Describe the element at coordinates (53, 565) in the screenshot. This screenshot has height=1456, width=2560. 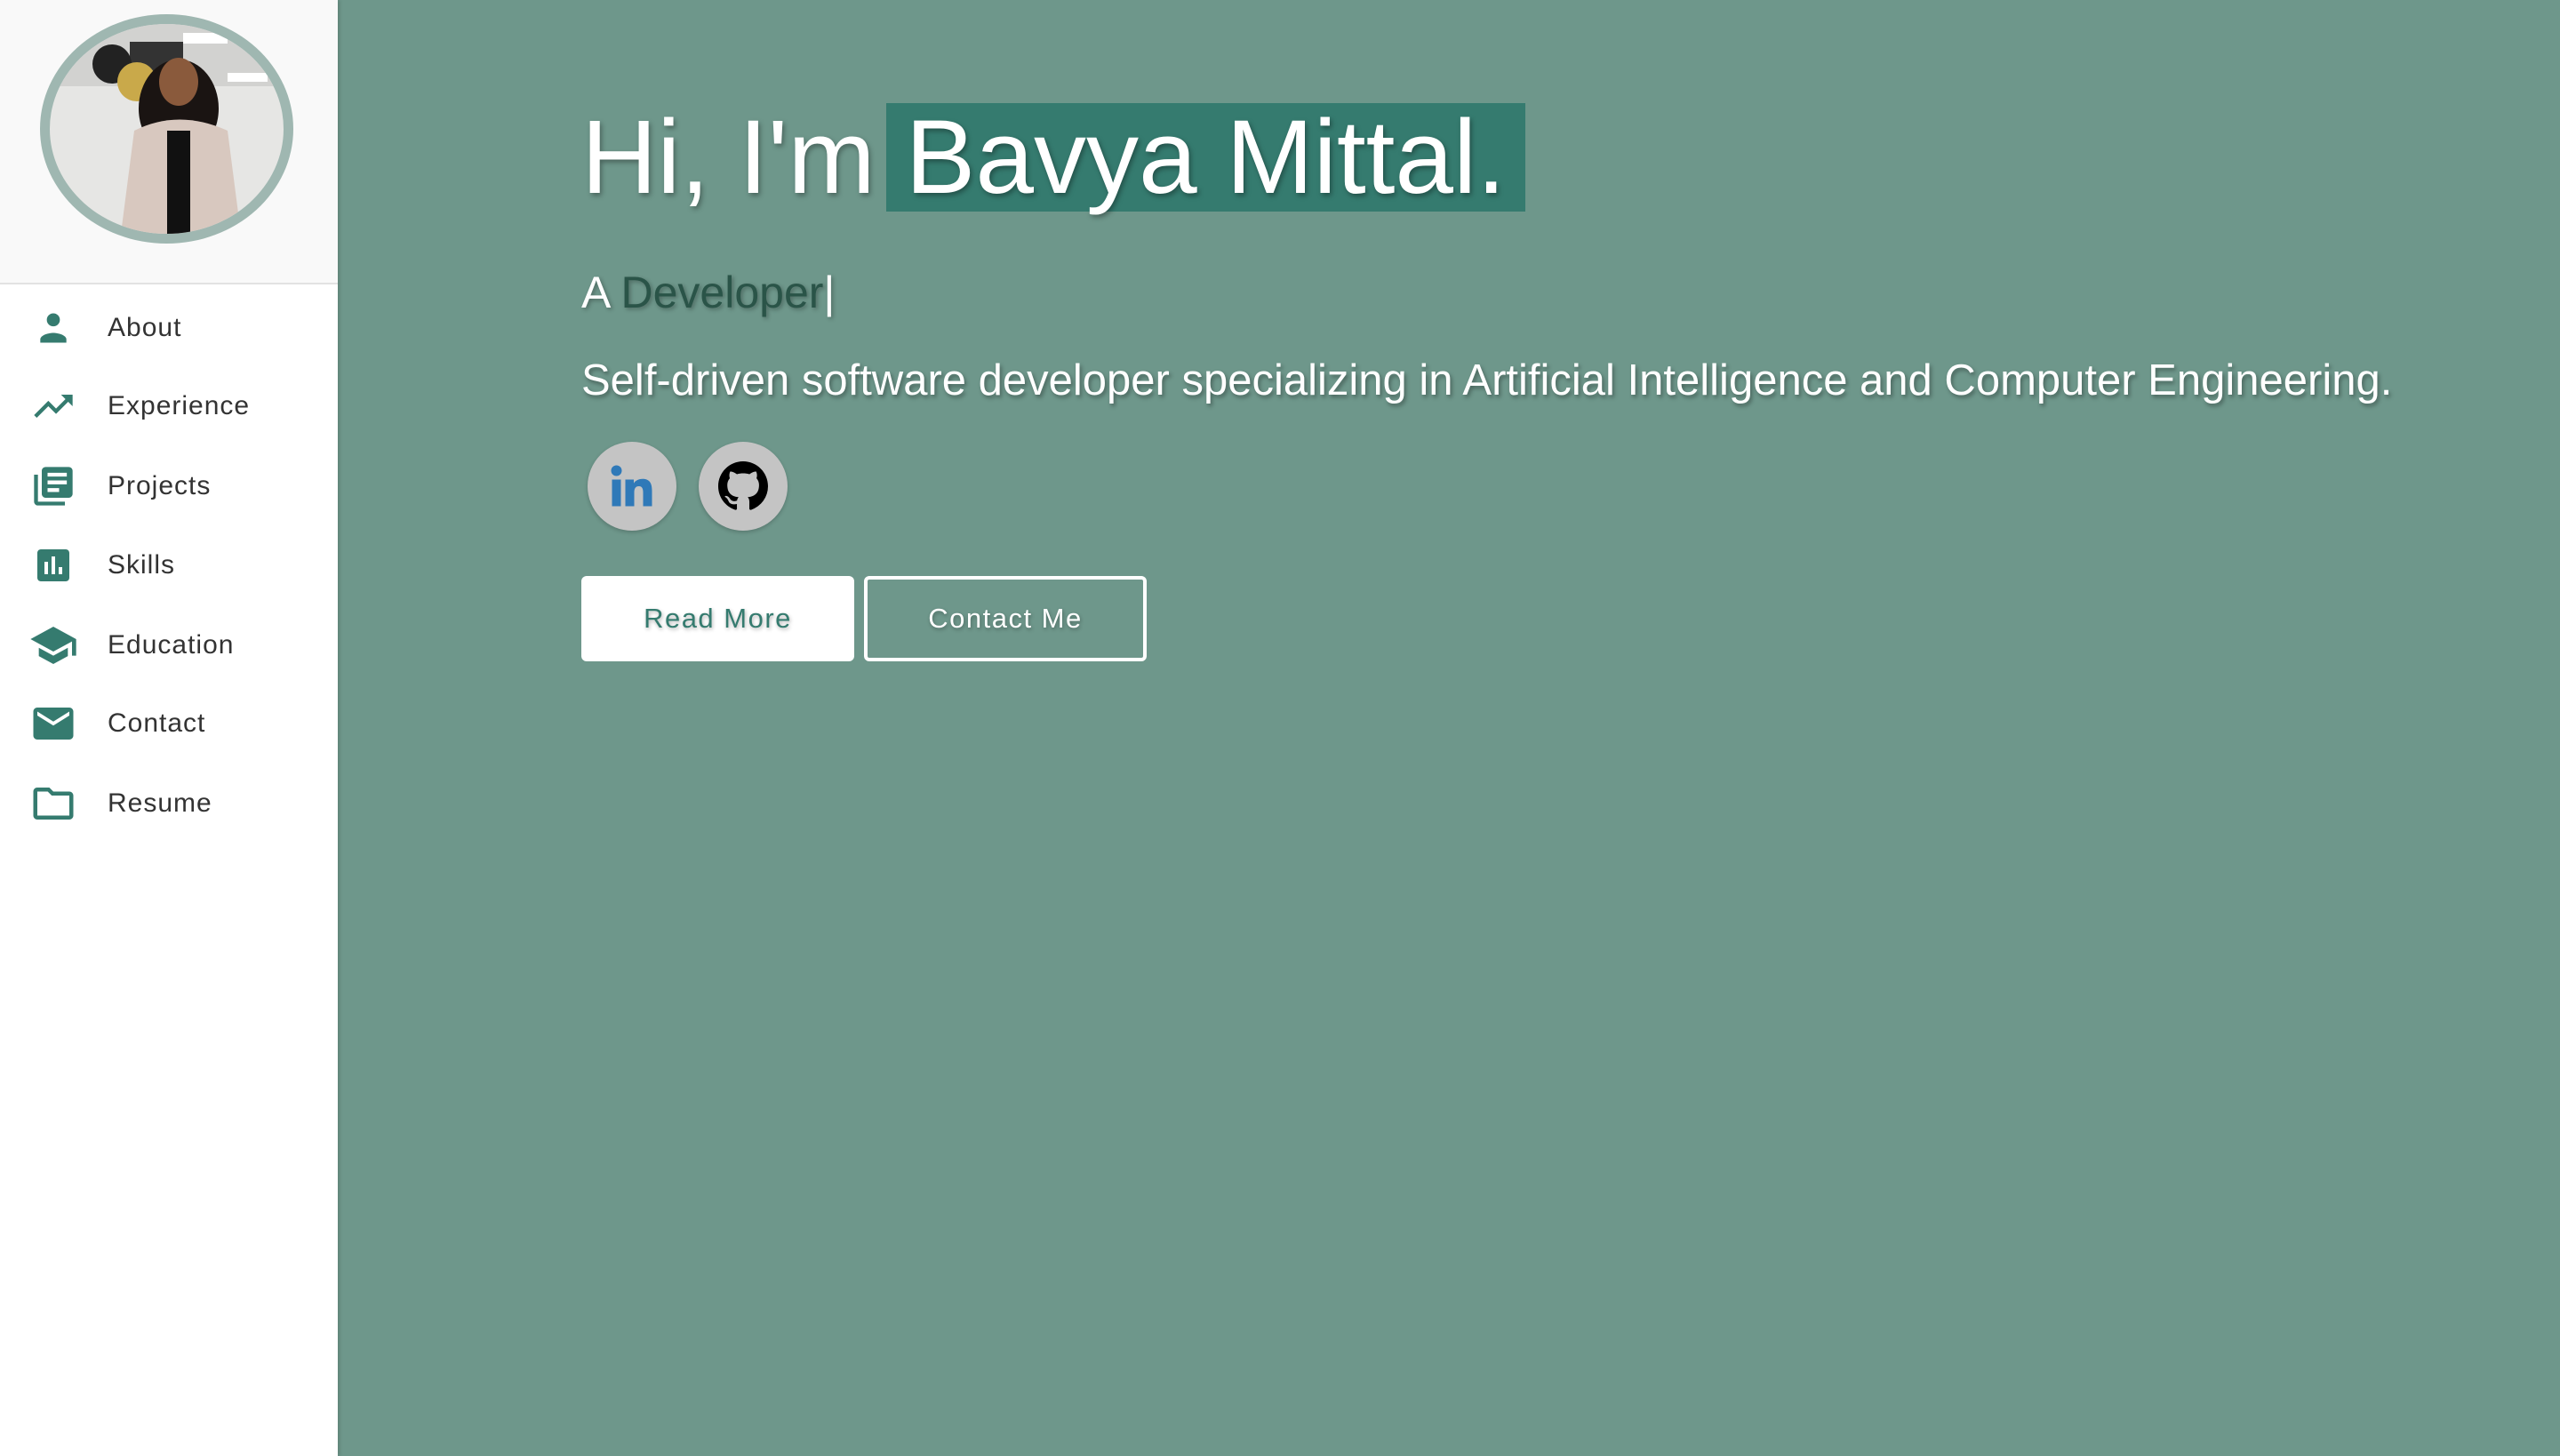
I see `bar-chart-icon` at that location.